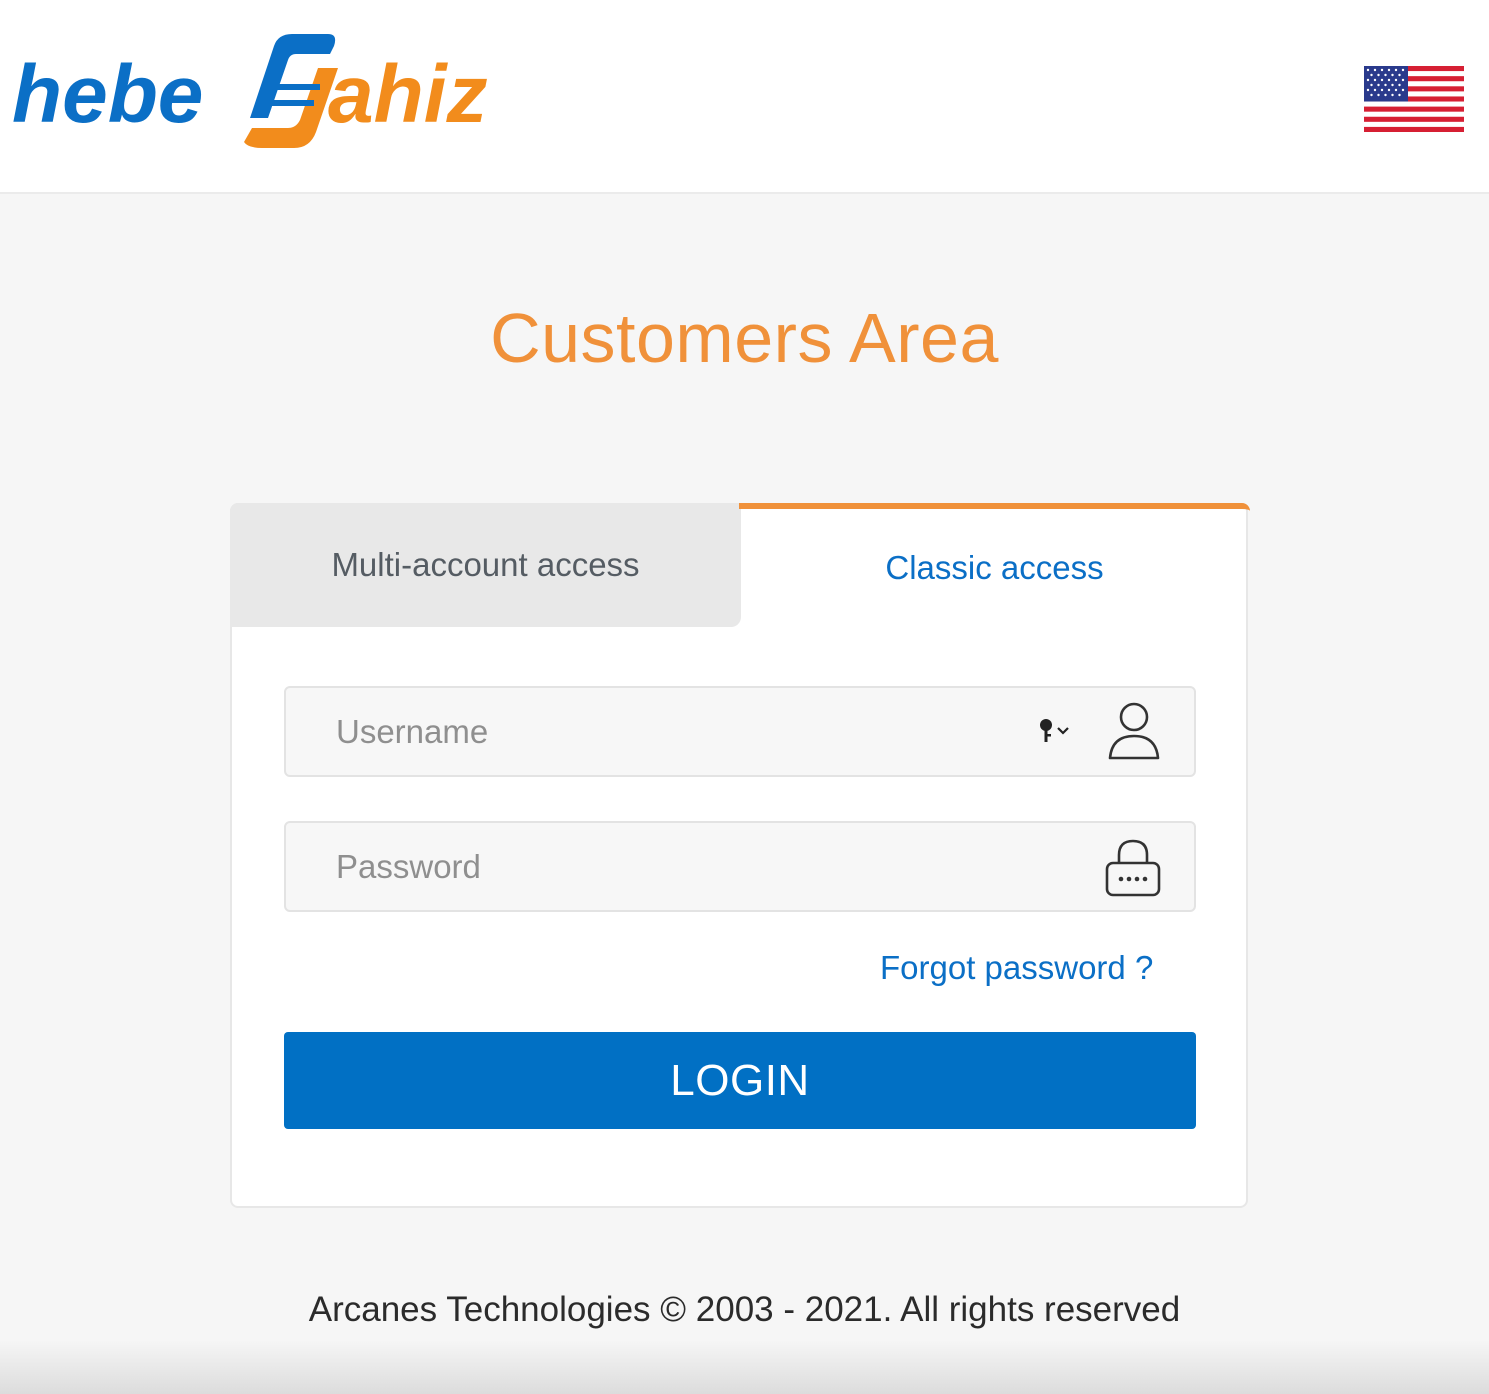 This screenshot has height=1394, width=1489. Describe the element at coordinates (1134, 731) in the screenshot. I see `user-icon` at that location.